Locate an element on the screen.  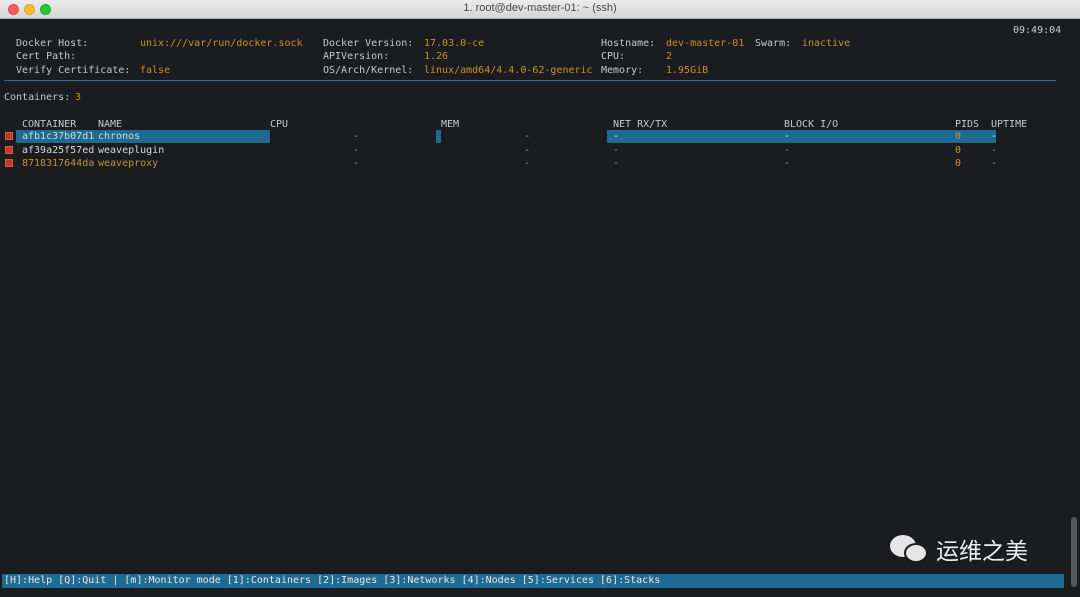
container-name: weaveproxy is located at coordinates (128, 163).